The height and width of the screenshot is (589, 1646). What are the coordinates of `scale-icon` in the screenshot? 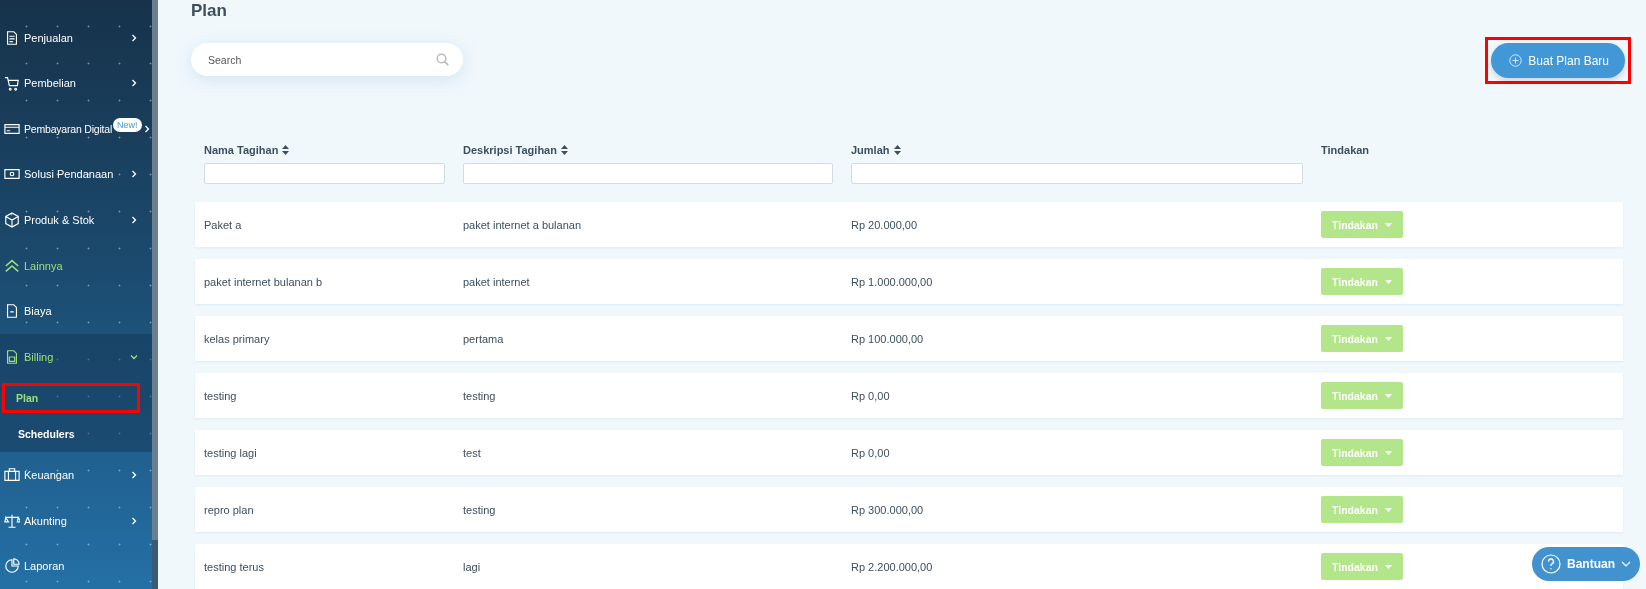 It's located at (12, 520).